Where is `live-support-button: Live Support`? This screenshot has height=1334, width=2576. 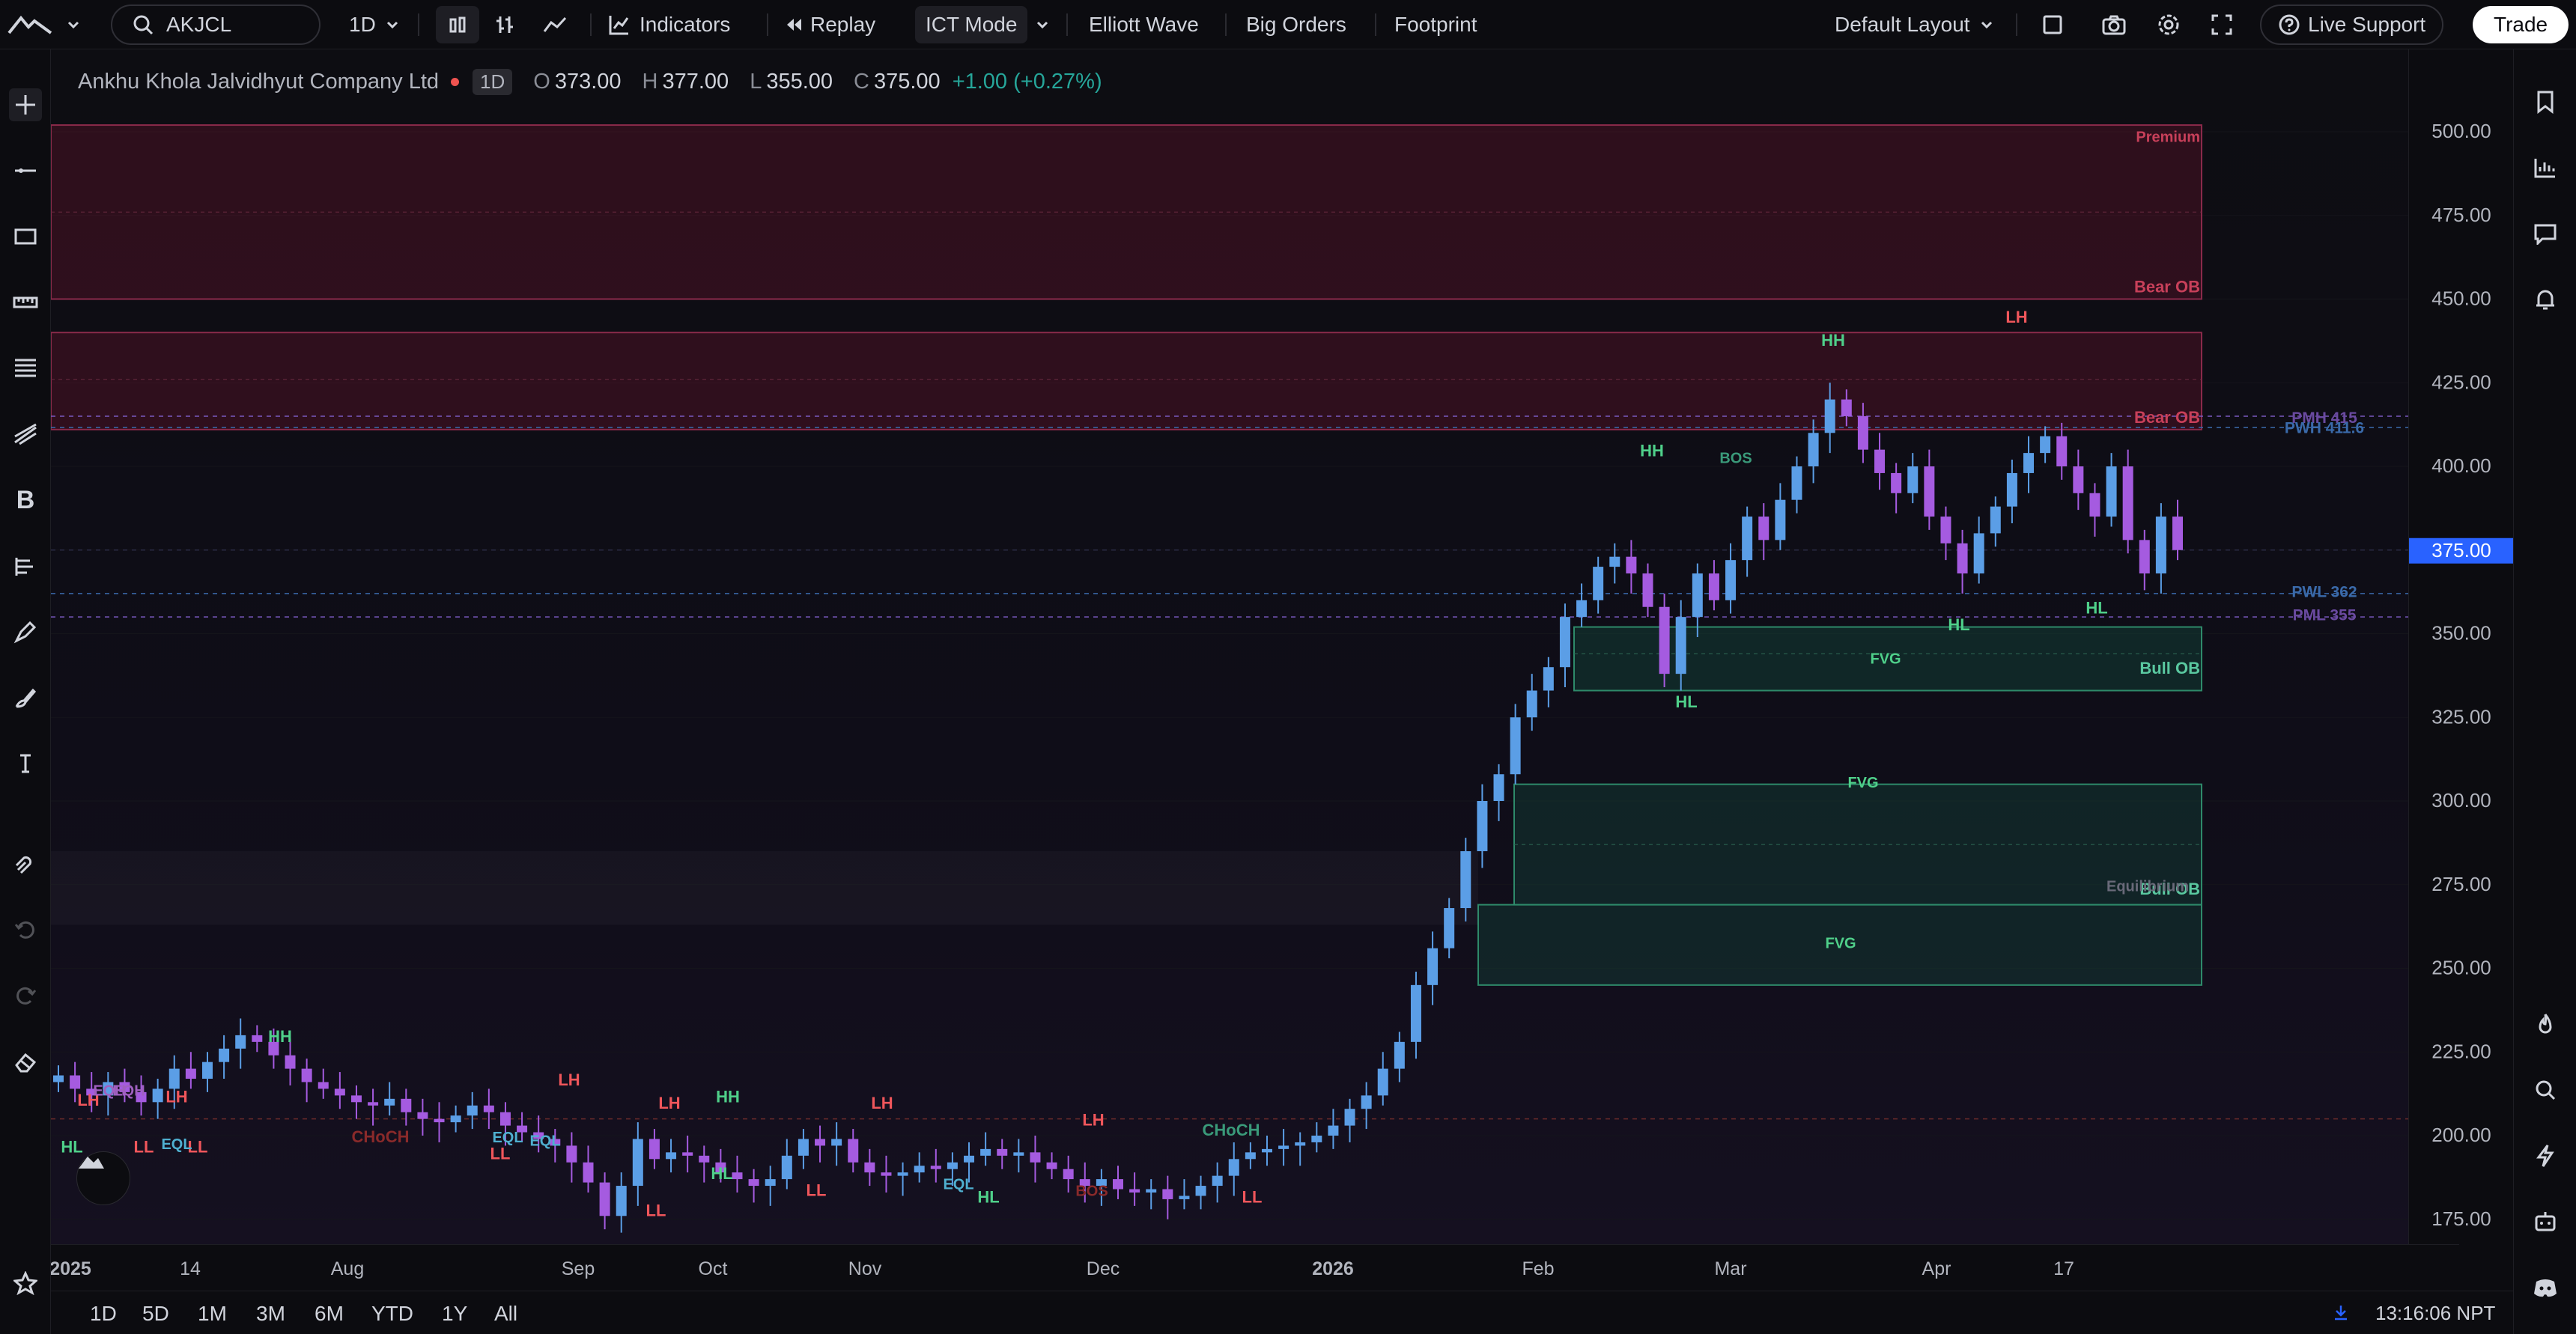
live-support-button: Live Support is located at coordinates (2352, 24).